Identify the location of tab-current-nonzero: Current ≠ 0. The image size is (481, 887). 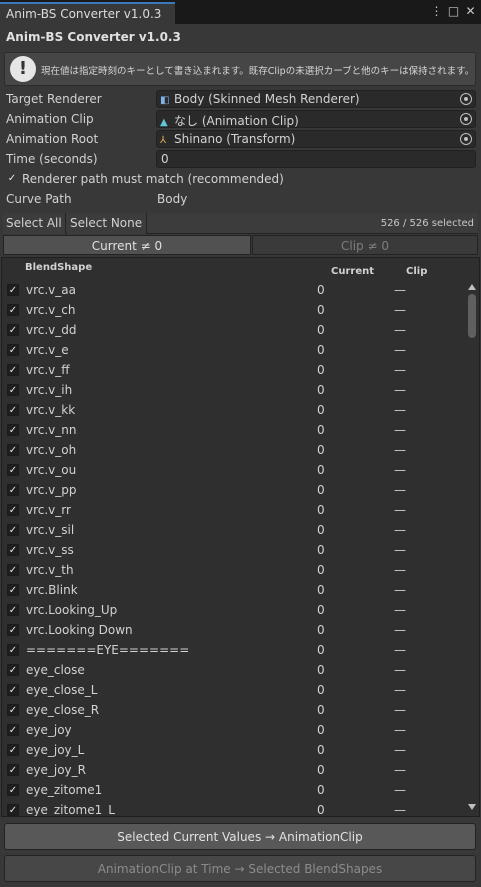
(127, 245).